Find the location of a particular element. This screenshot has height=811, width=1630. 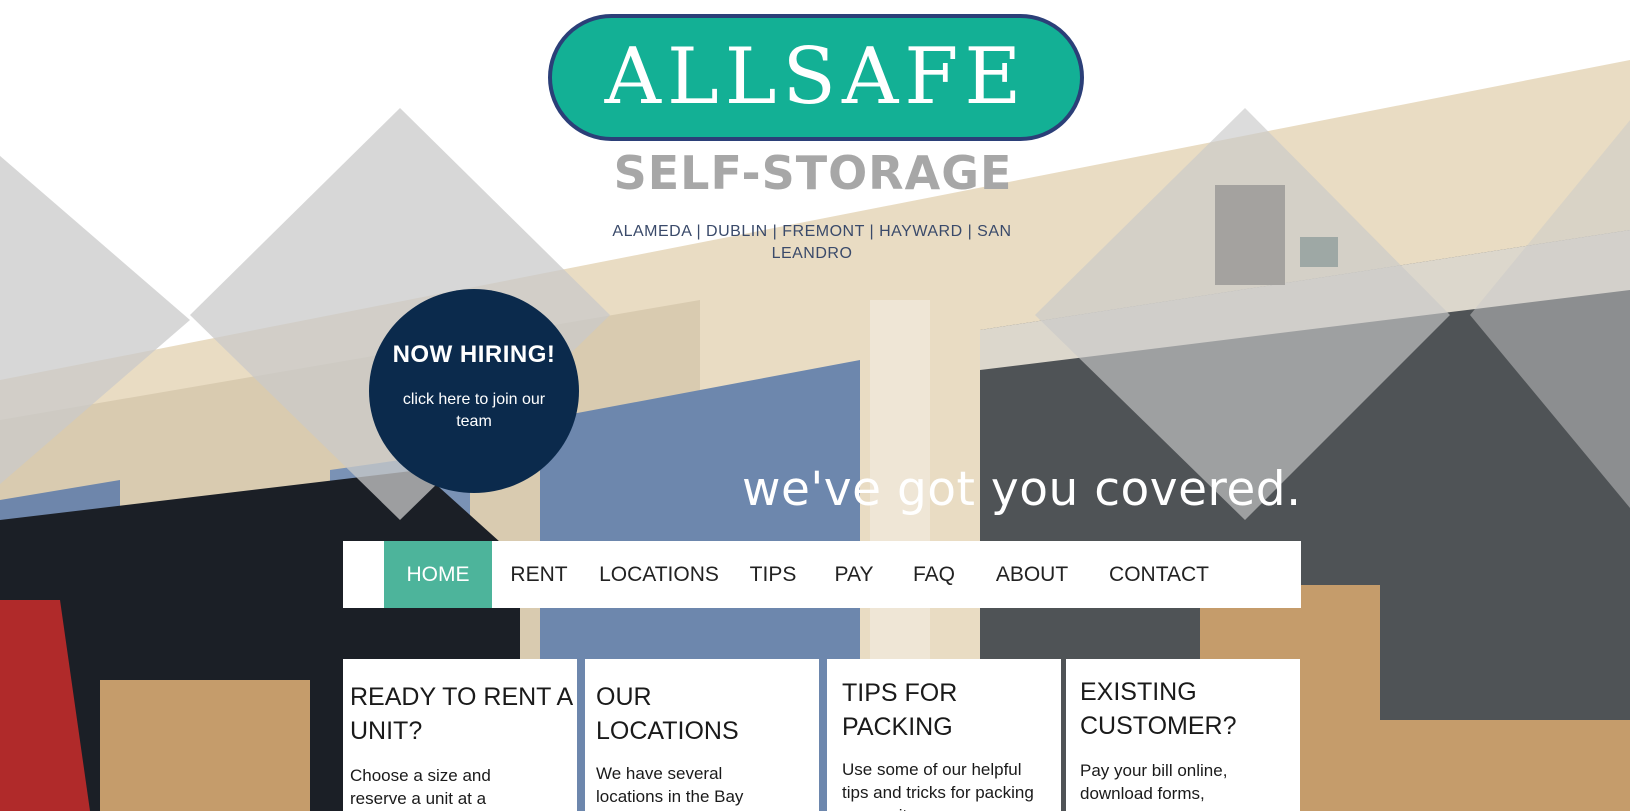

nav-item-about: ABOUT is located at coordinates (1032, 574).